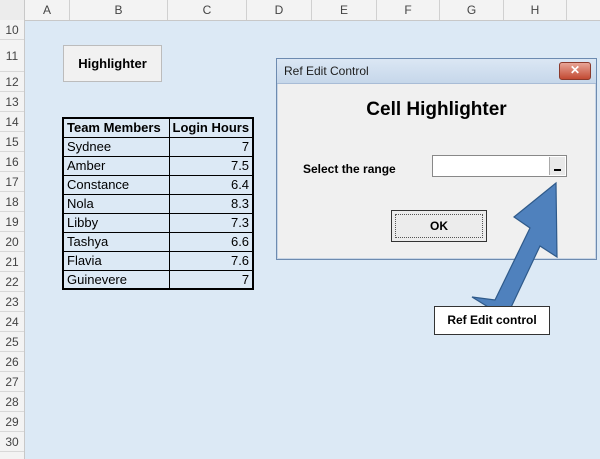  Describe the element at coordinates (211, 184) in the screenshot. I see `cell-hours: 6.4` at that location.